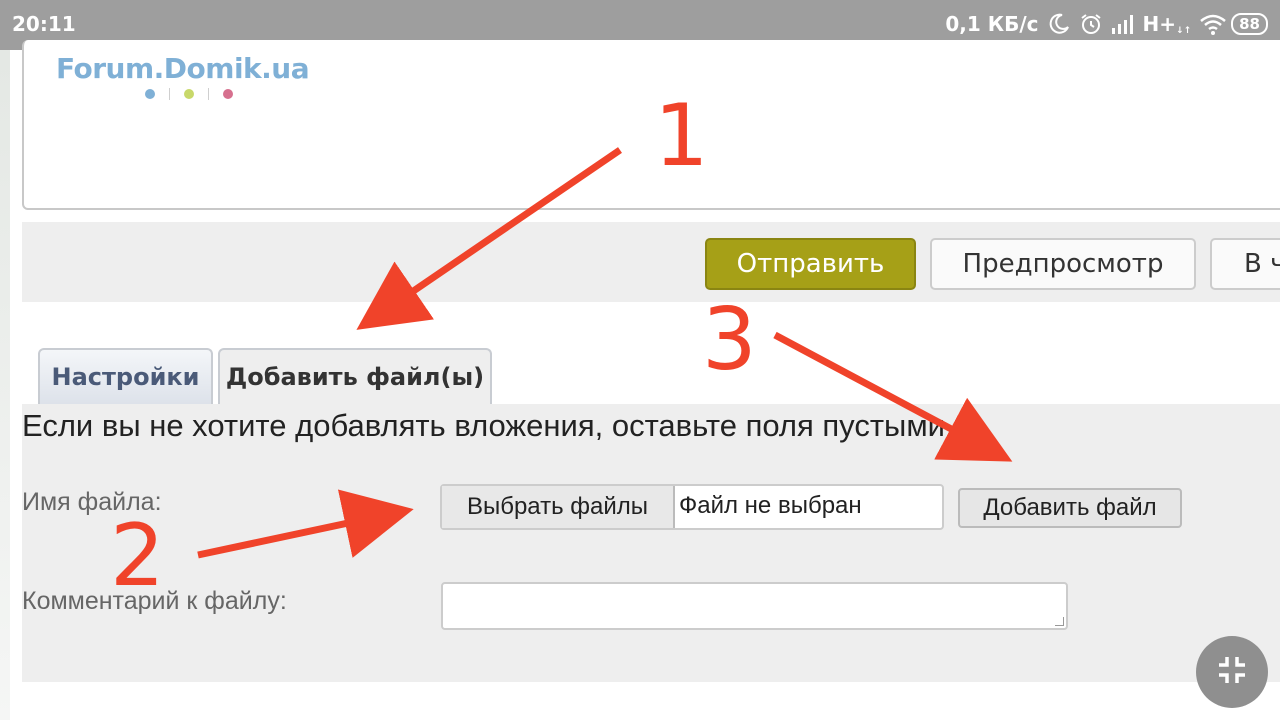  Describe the element at coordinates (355, 376) in the screenshot. I see `tab-add-files: Добавить файл(ы)` at that location.